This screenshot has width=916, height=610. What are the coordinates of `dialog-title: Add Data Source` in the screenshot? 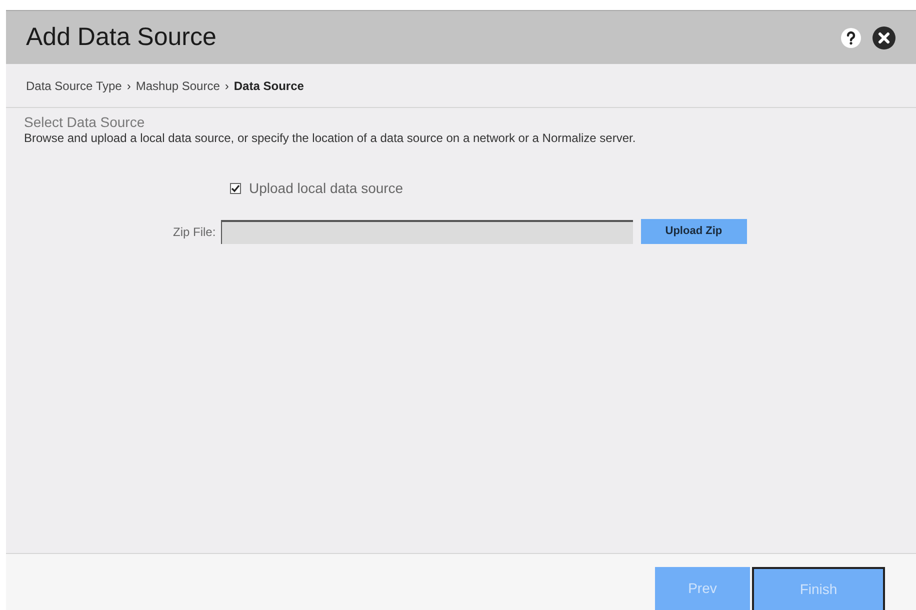 It's located at (122, 37).